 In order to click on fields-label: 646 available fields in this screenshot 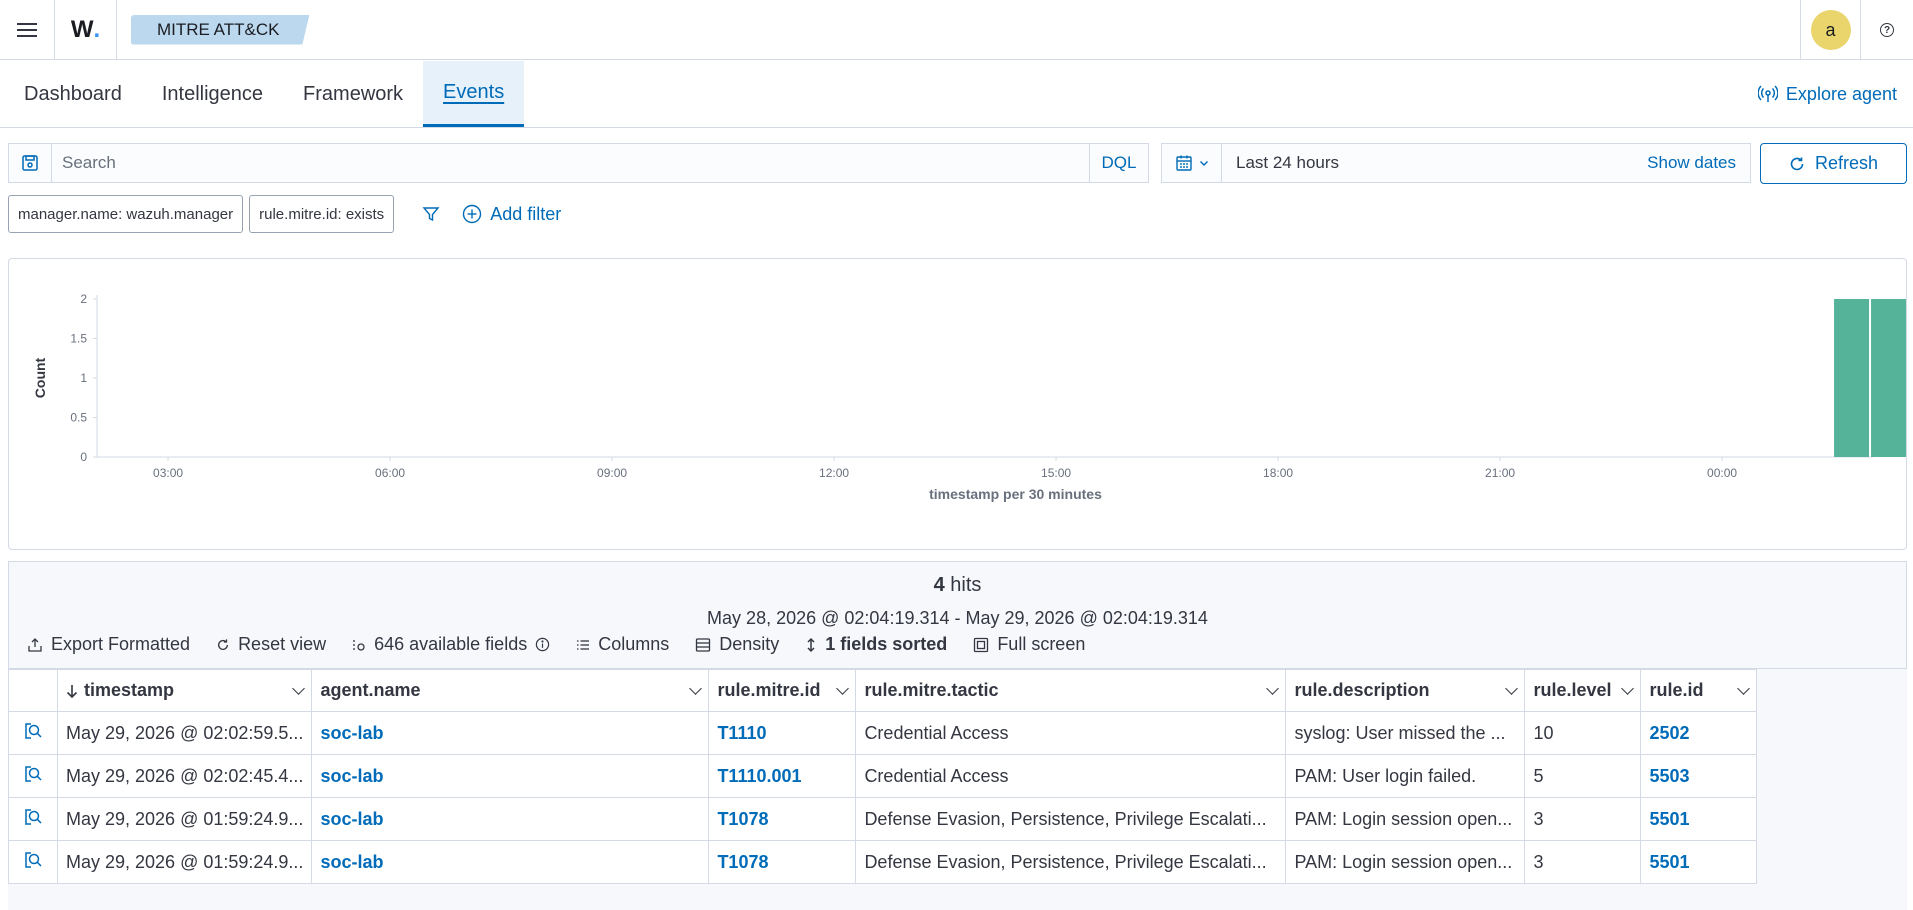, I will do `click(451, 644)`.